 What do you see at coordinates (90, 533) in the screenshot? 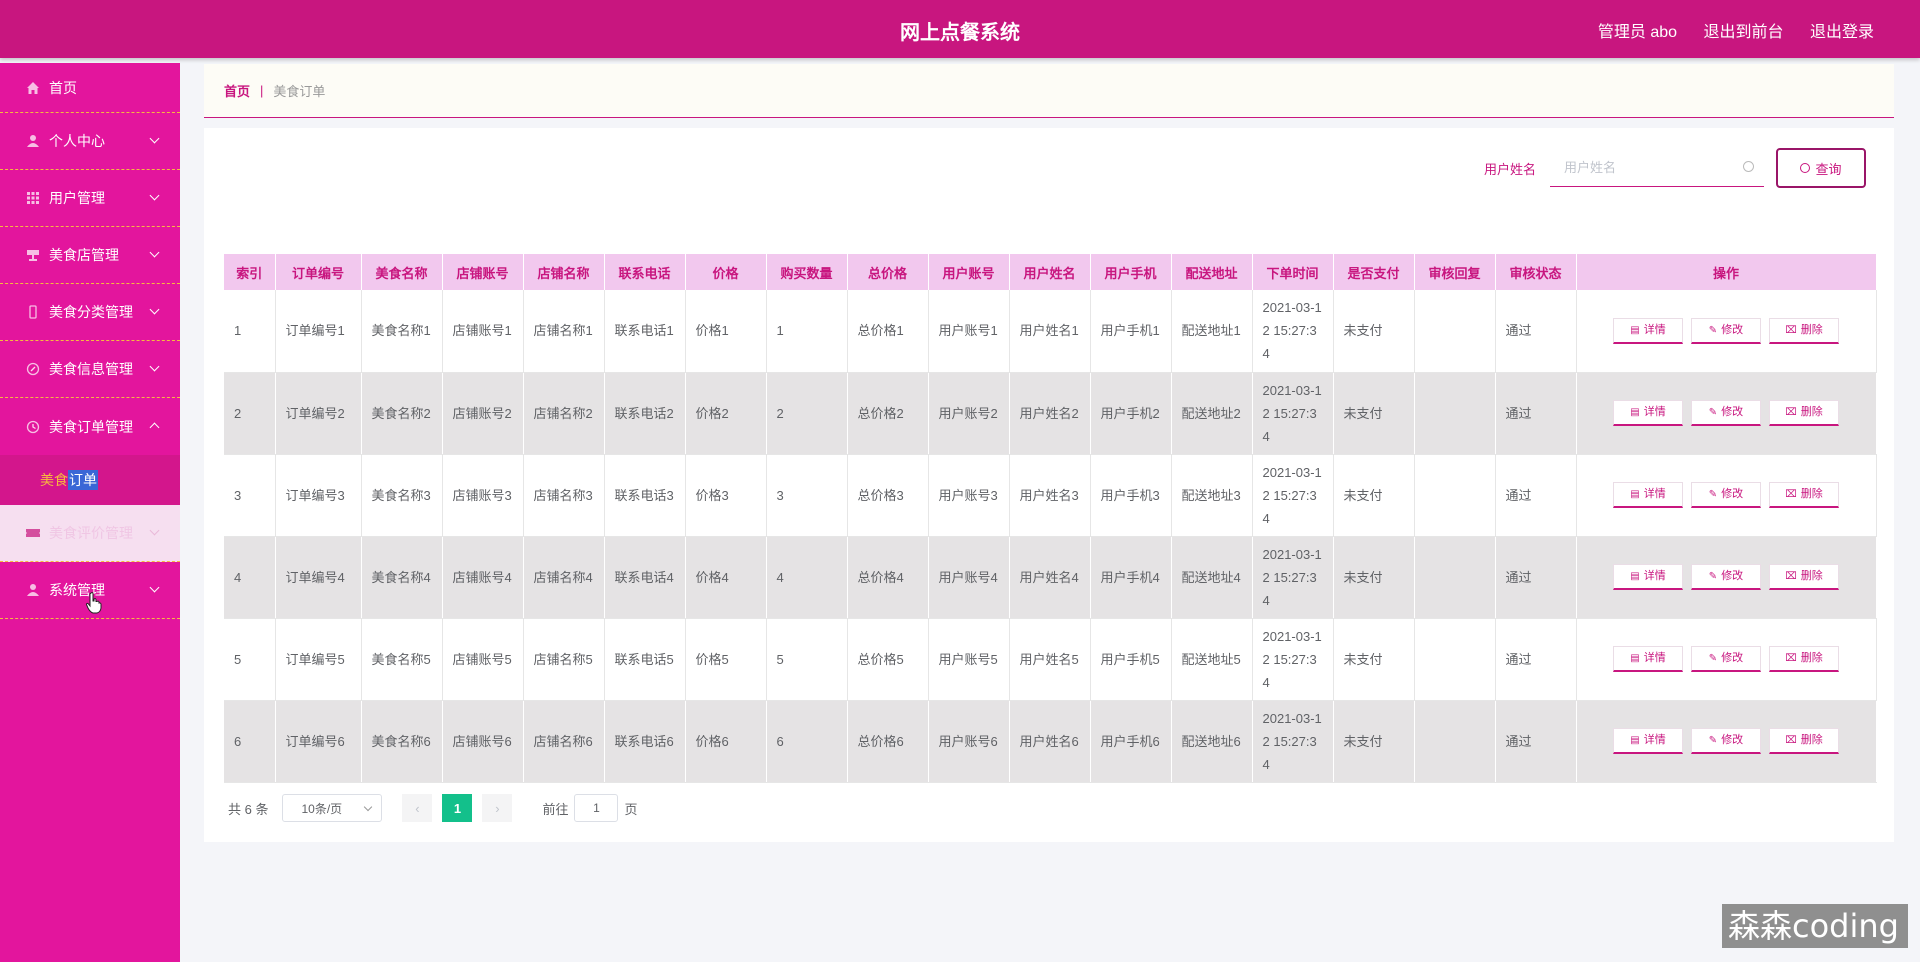
I see `sidebar-item-review-management: 美食评价管理` at bounding box center [90, 533].